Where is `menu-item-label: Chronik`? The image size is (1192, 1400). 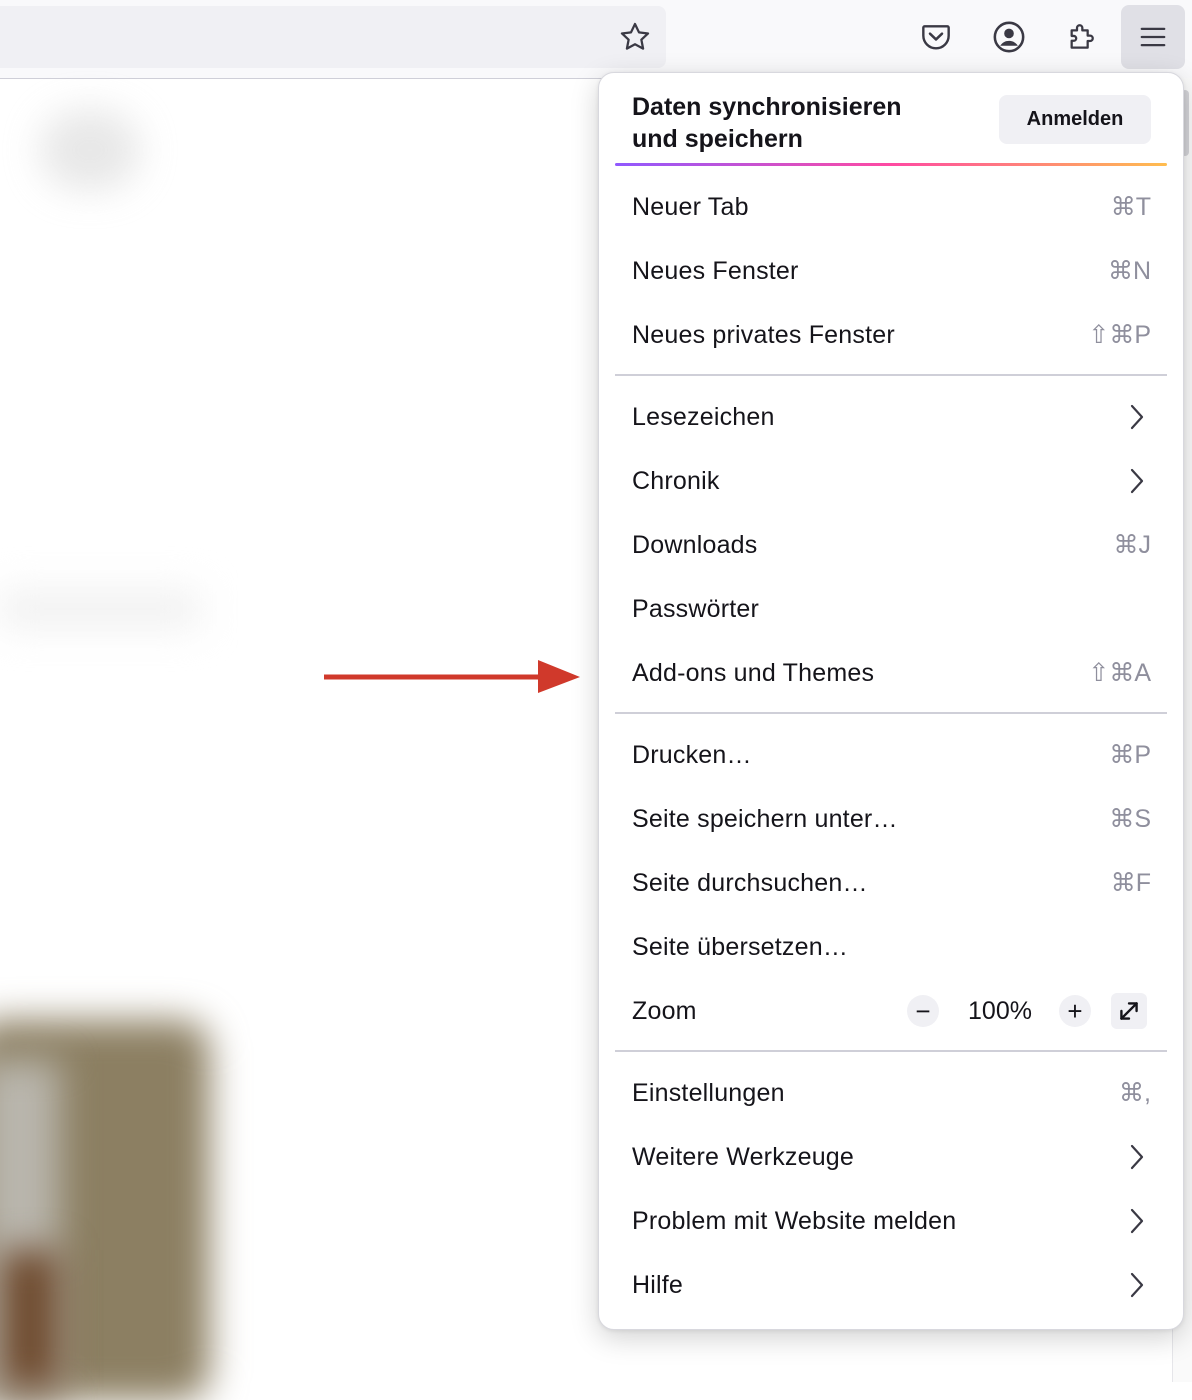
menu-item-label: Chronik is located at coordinates (676, 480).